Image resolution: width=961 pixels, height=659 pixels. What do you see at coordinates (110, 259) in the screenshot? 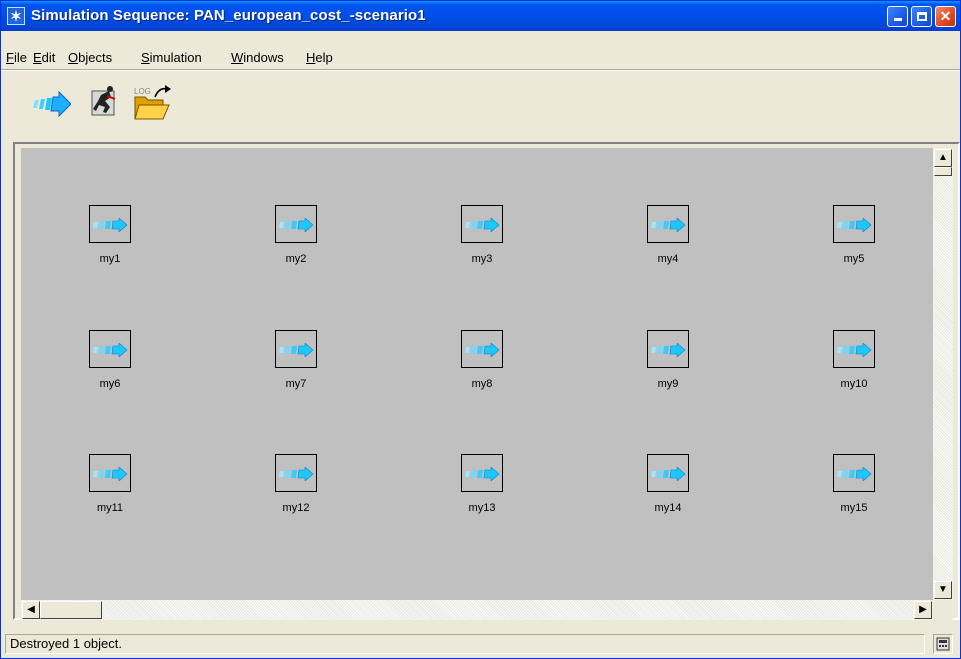
I see `object-label: my1` at bounding box center [110, 259].